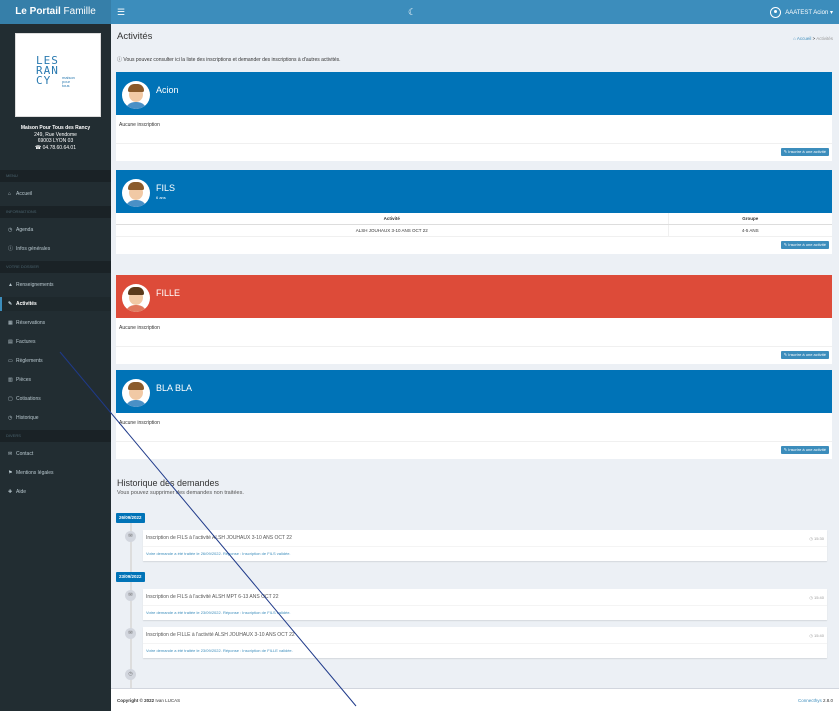 This screenshot has width=839, height=711. I want to click on info-icon: ⓘ, so click(11, 249).